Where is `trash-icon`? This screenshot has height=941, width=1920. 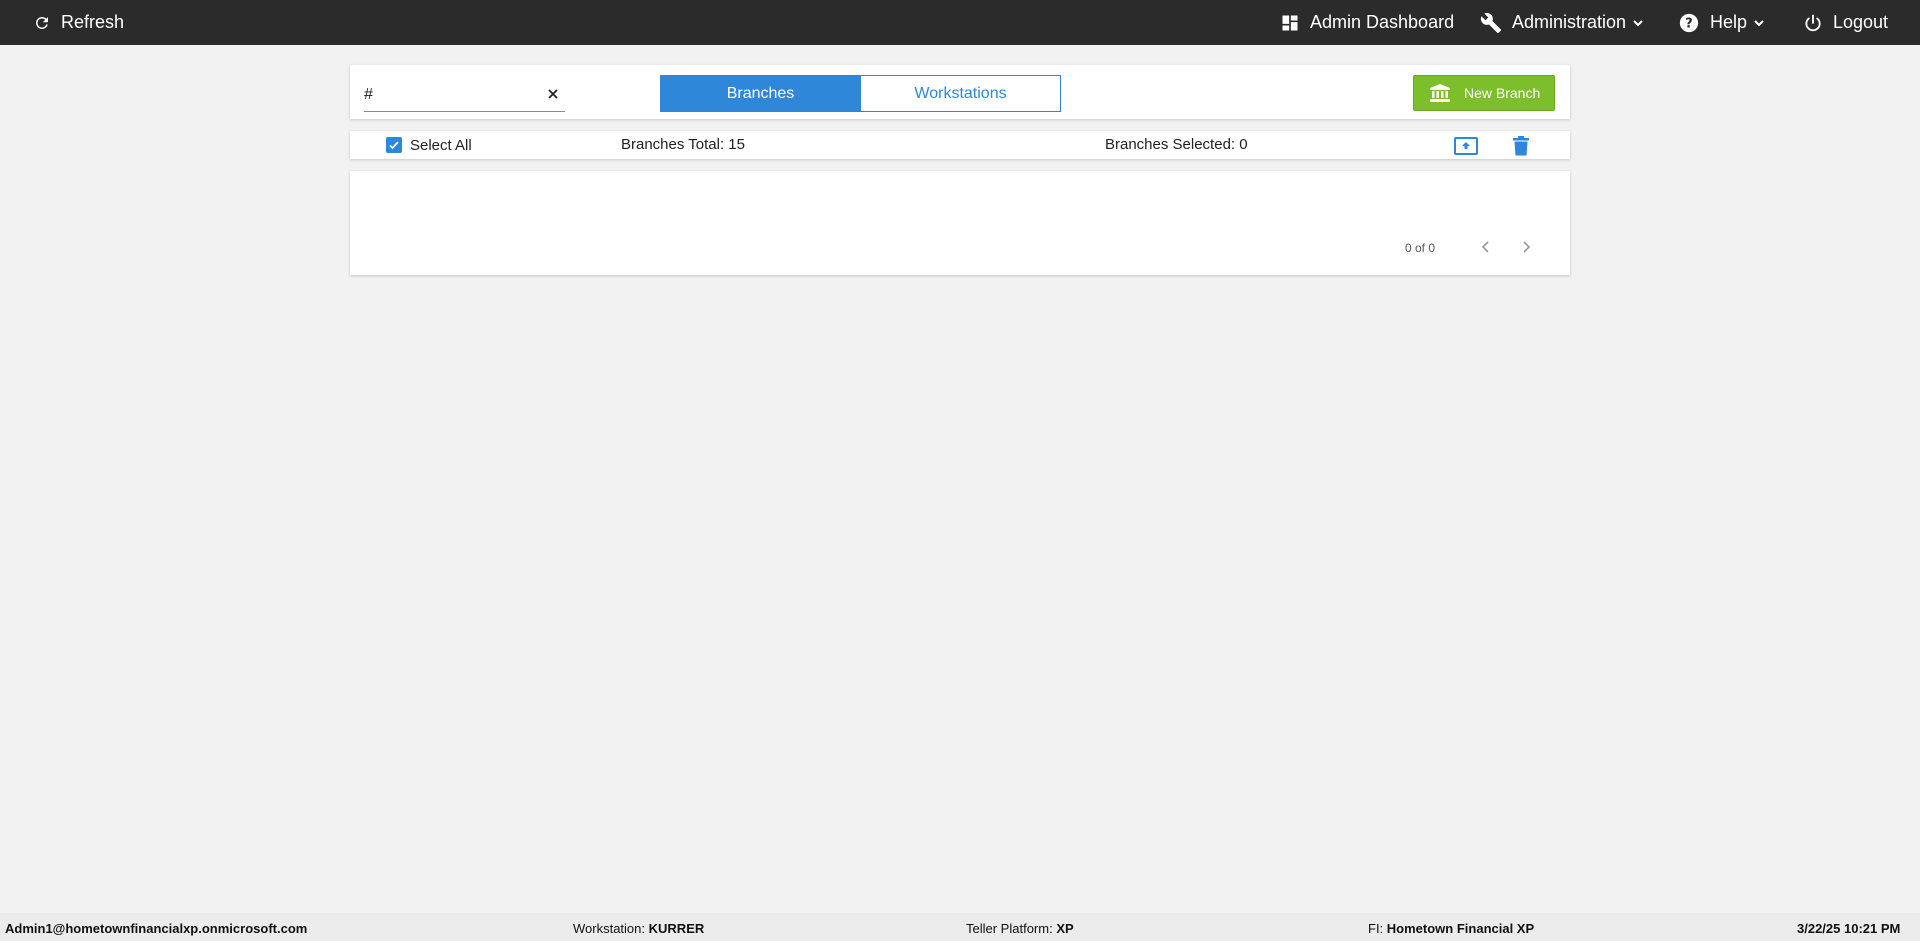 trash-icon is located at coordinates (1521, 146).